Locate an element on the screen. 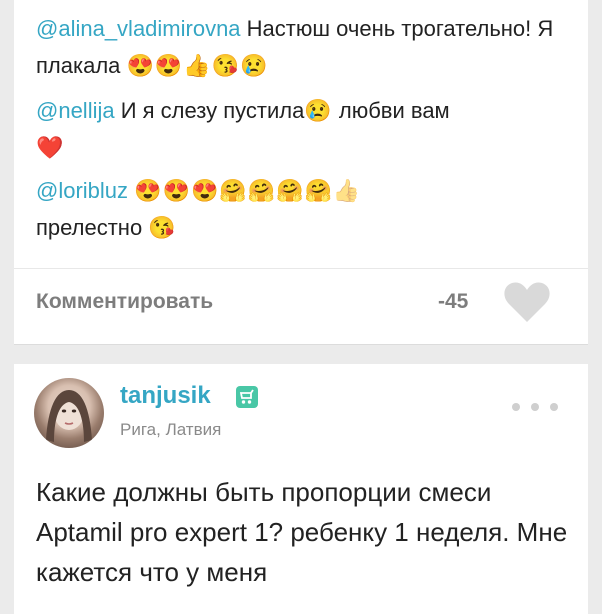  heart-icon is located at coordinates (527, 302).